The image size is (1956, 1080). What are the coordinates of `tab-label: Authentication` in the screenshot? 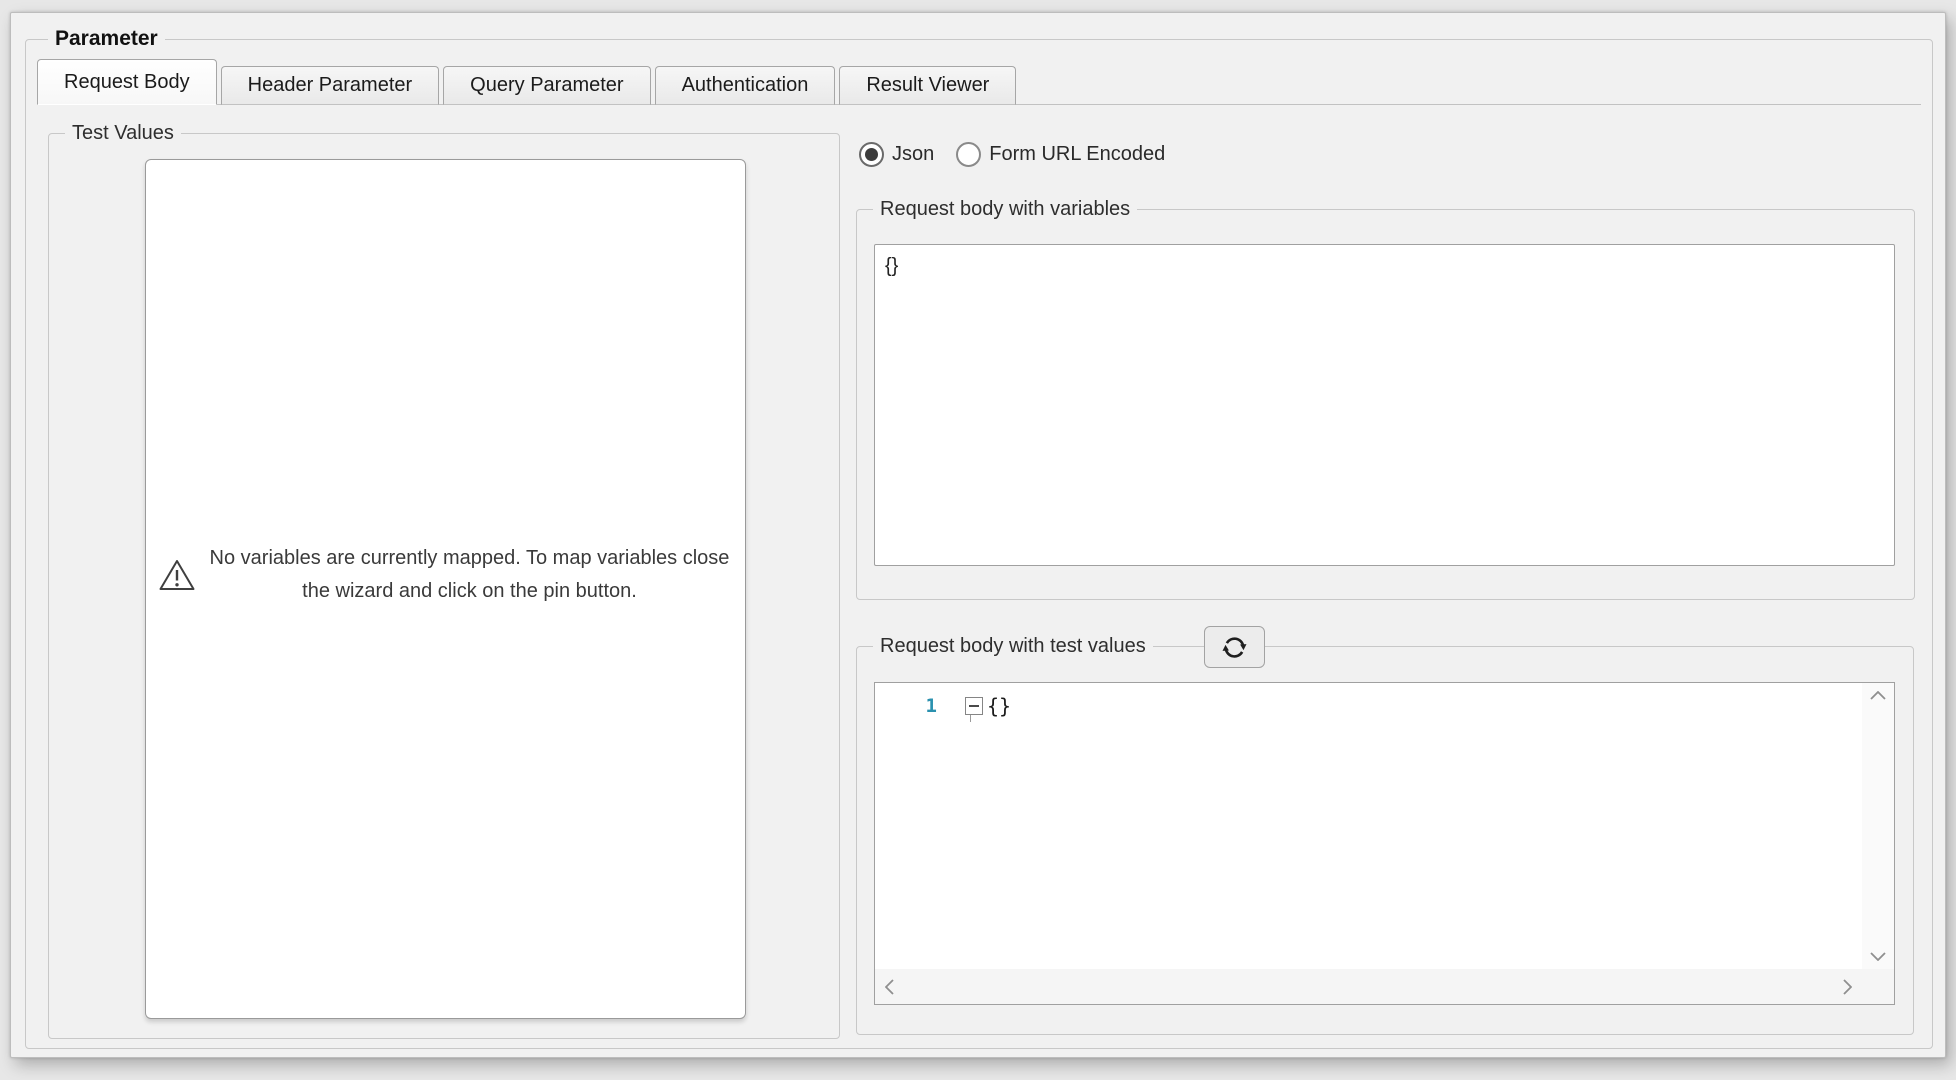 It's located at (745, 85).